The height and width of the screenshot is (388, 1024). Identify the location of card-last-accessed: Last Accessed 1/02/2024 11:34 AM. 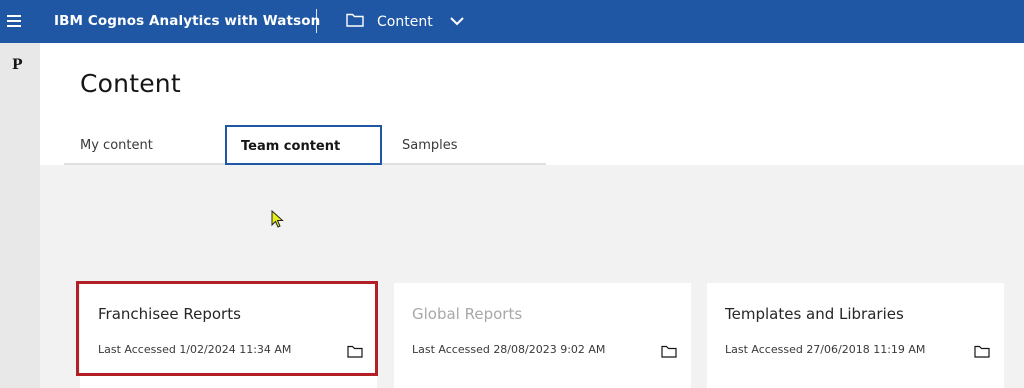
(195, 349).